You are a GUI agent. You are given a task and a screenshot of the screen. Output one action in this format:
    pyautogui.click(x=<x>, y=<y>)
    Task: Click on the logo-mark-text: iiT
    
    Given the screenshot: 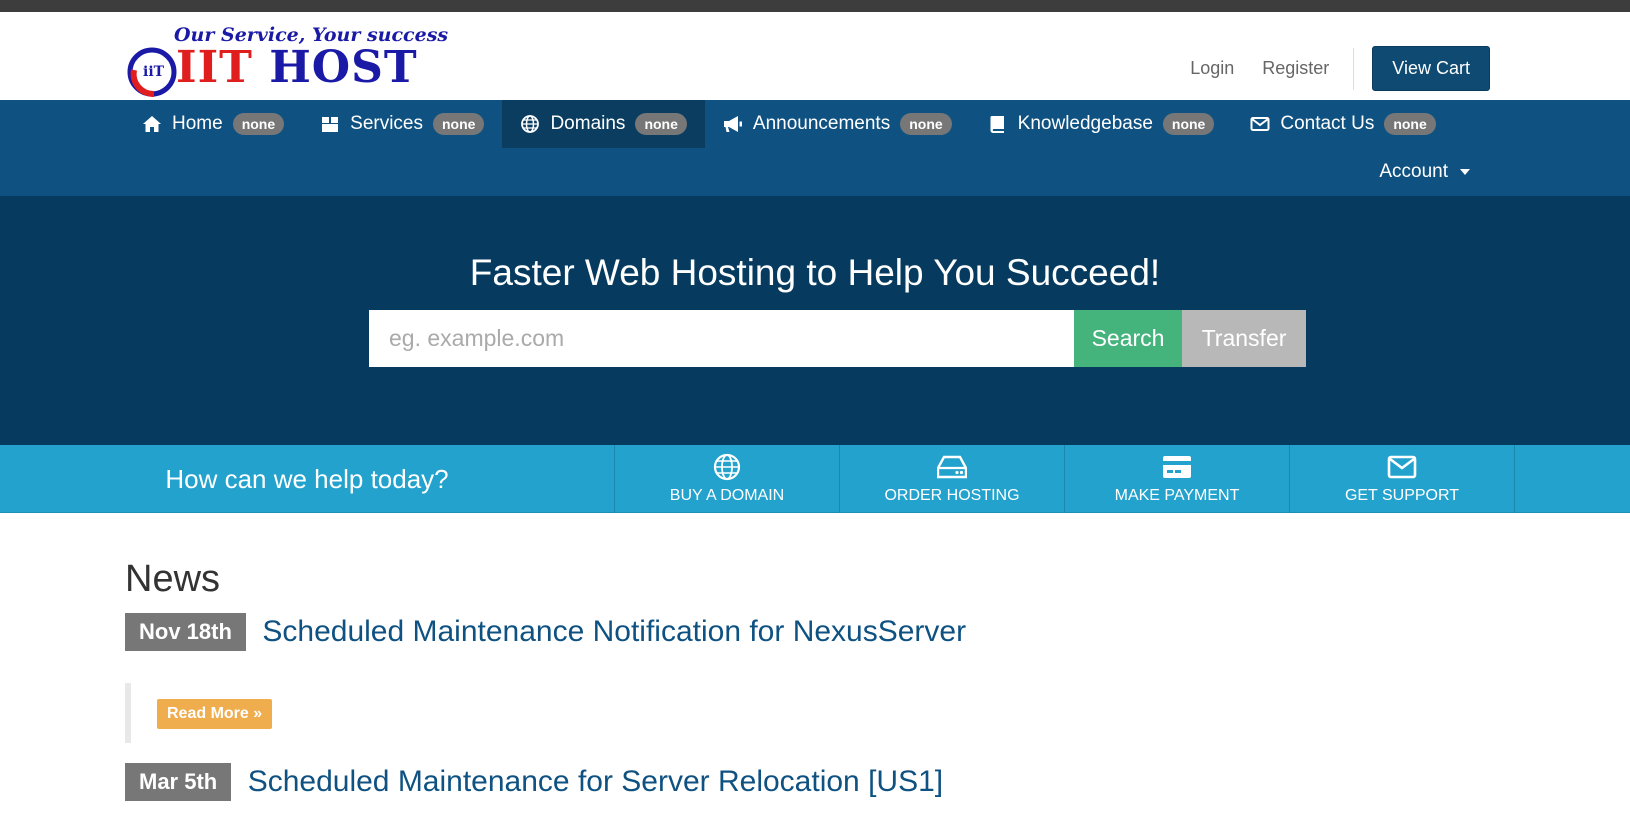 What is the action you would take?
    pyautogui.click(x=154, y=72)
    